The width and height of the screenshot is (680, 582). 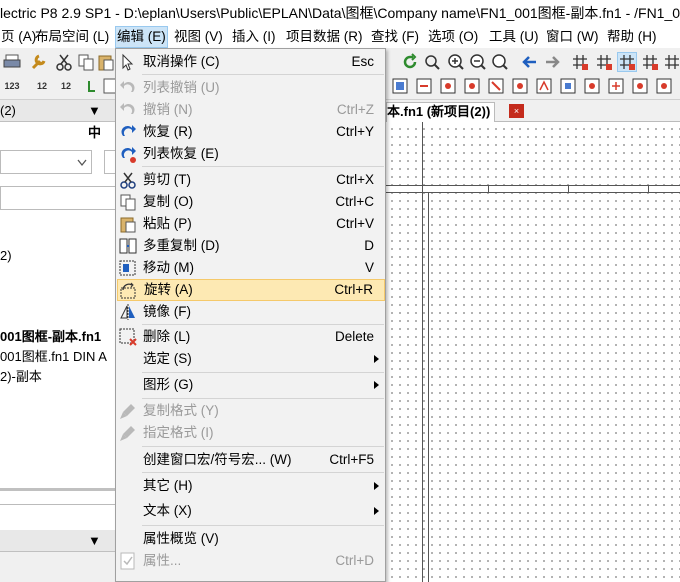 I want to click on sym-8-icon, so click(x=592, y=86).